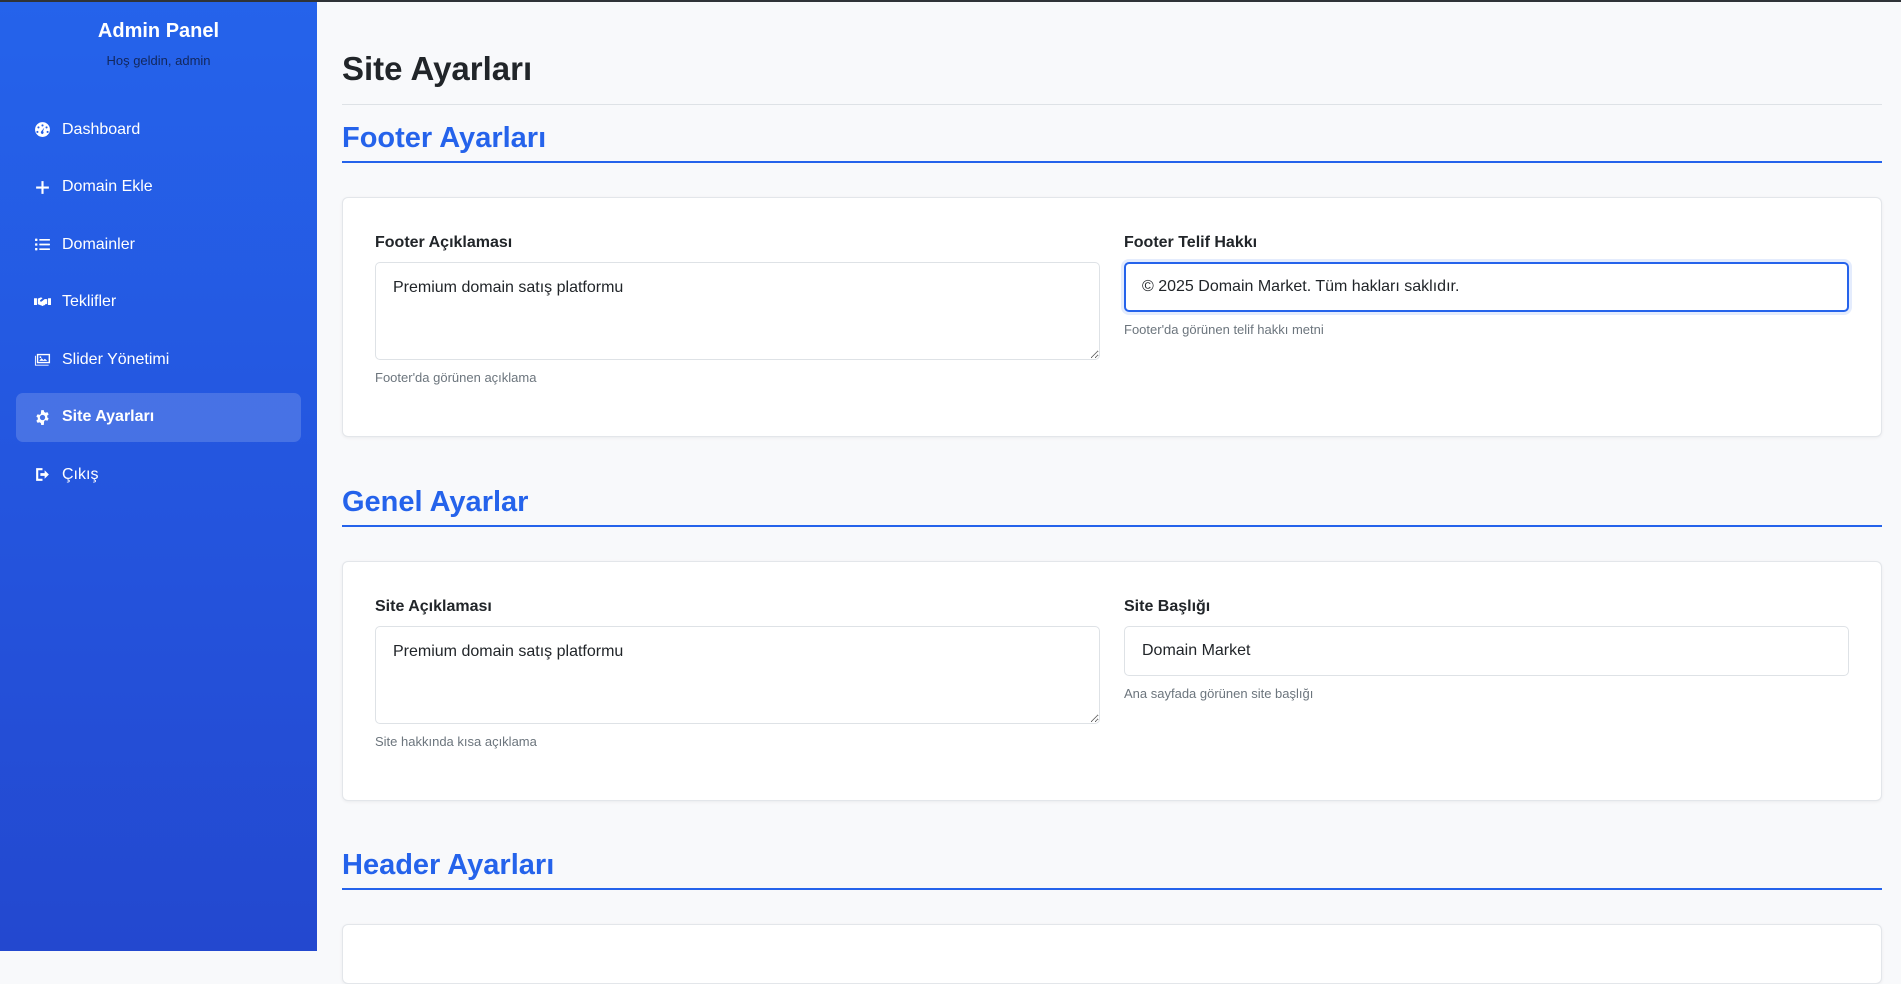  Describe the element at coordinates (437, 68) in the screenshot. I see `page-title: Site Ayarları` at that location.